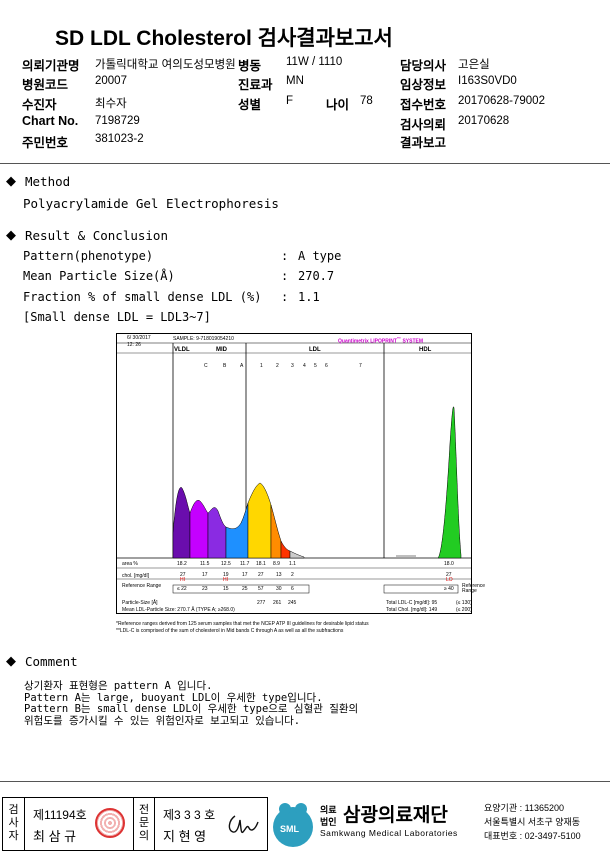  What do you see at coordinates (292, 564) in the screenshot?
I see `area-value: 1.1` at bounding box center [292, 564].